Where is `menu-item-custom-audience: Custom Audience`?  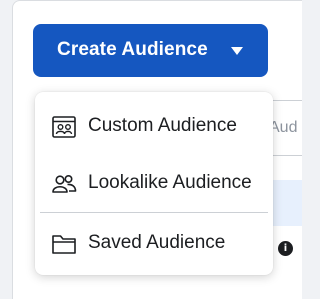
menu-item-custom-audience: Custom Audience is located at coordinates (154, 125).